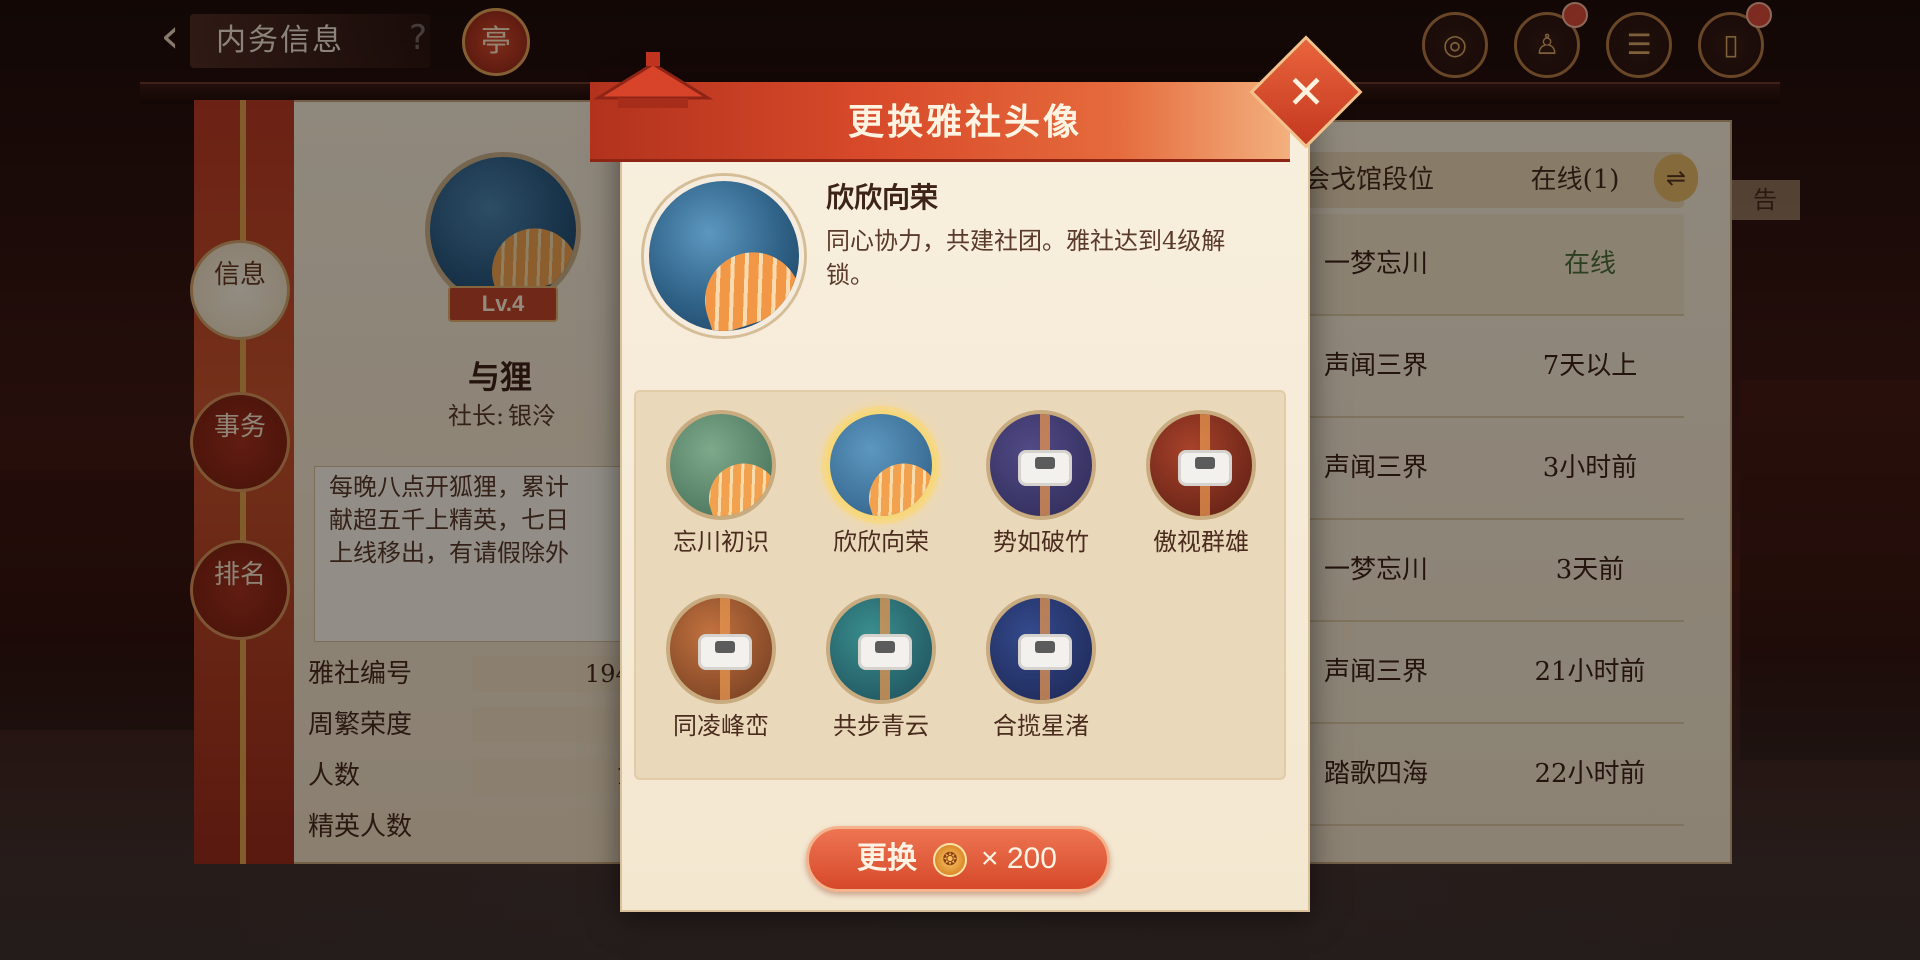 The width and height of the screenshot is (1920, 960). I want to click on change-avatar-button: 更换 ❂ × 200, so click(958, 859).